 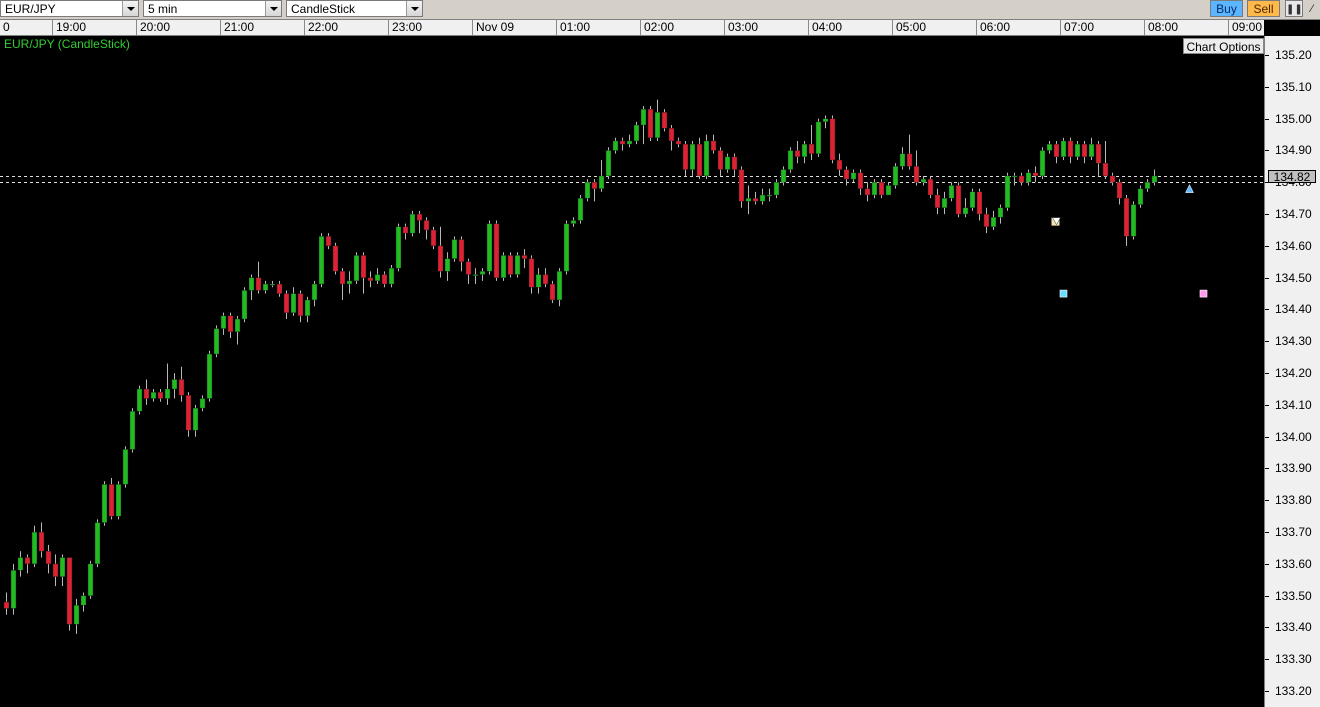 I want to click on price-tick-label: 133.40, so click(x=1293, y=627).